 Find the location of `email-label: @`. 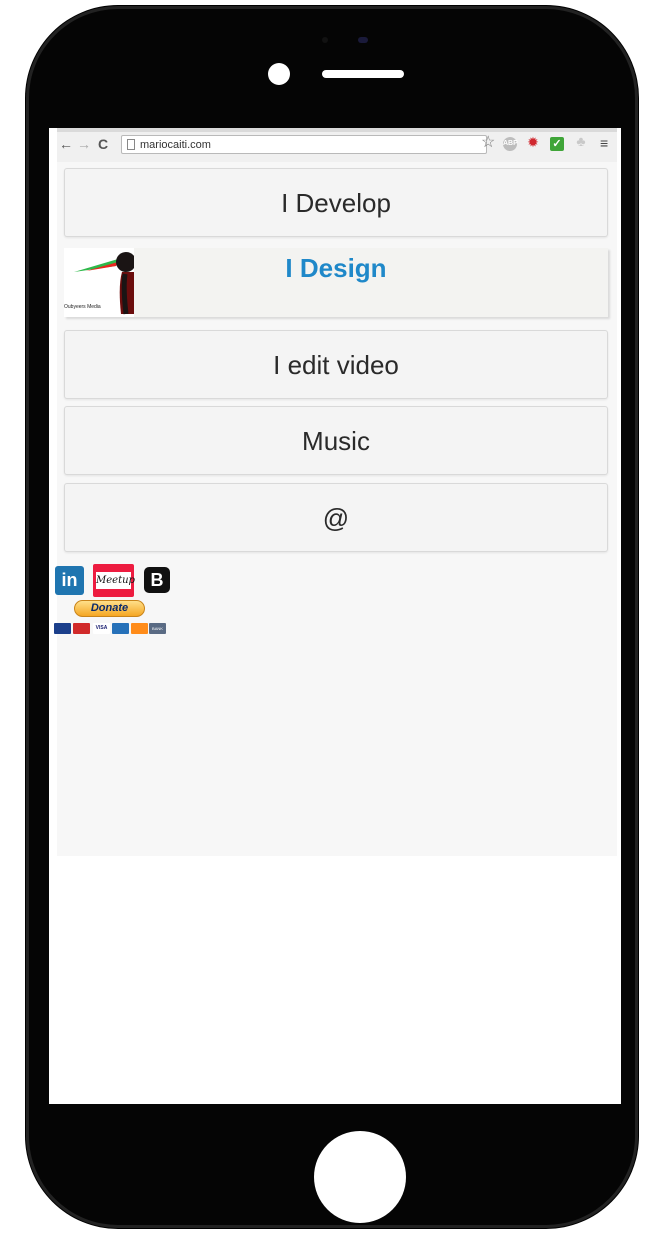

email-label: @ is located at coordinates (336, 518).